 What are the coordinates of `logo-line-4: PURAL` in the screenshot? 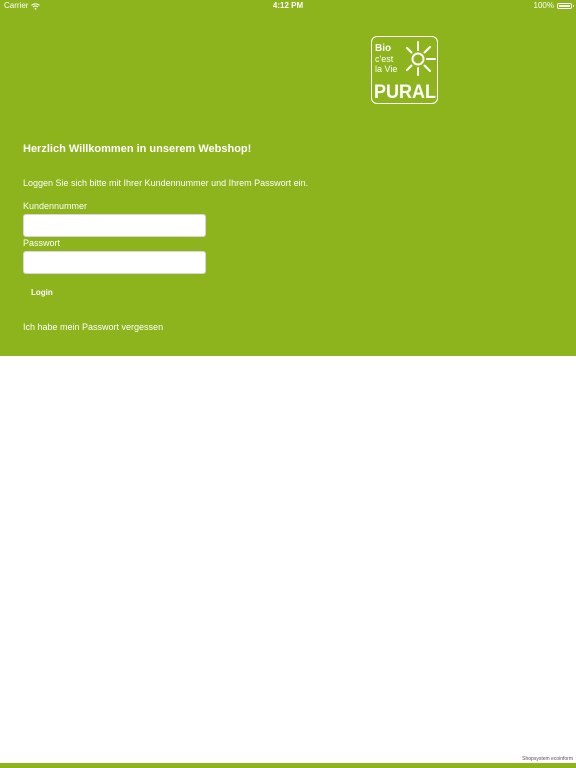 It's located at (405, 92).